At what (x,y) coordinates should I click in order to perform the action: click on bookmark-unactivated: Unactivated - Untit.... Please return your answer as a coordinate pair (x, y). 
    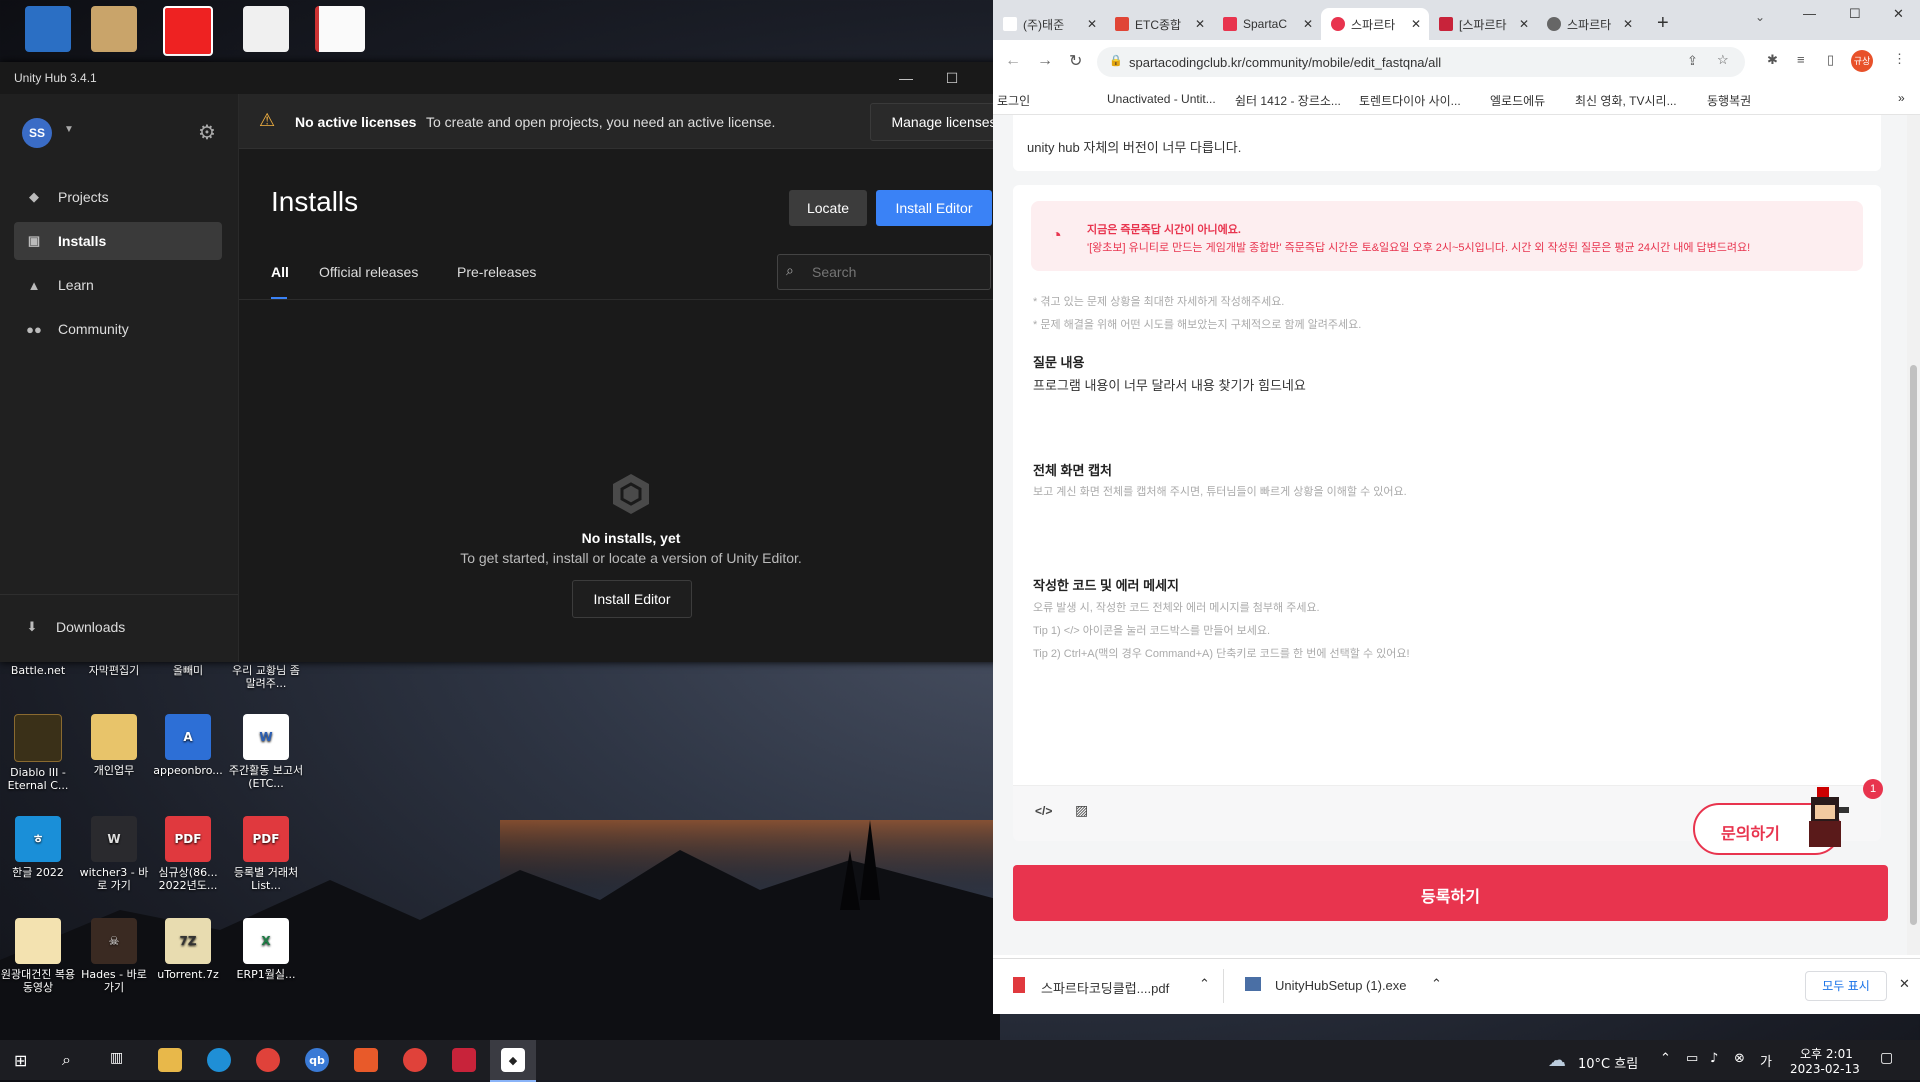
    Looking at the image, I should click on (1161, 99).